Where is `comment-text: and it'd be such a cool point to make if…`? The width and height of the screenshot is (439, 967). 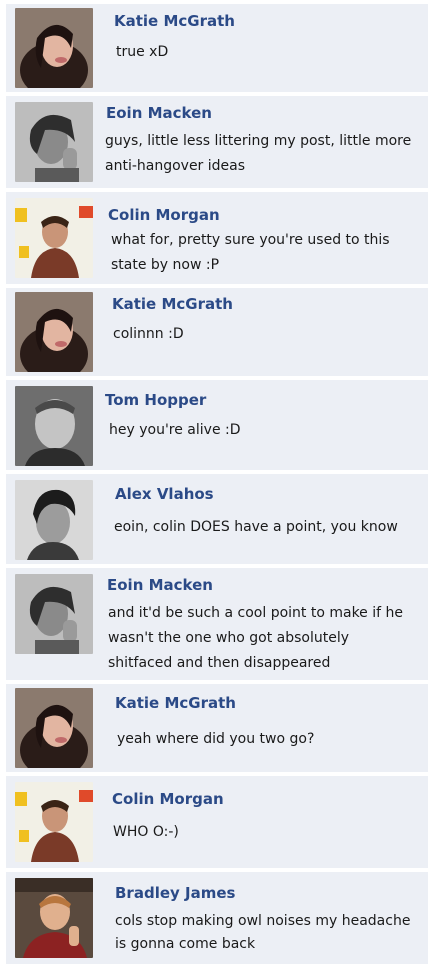 comment-text: and it'd be such a cool point to make if… is located at coordinates (255, 638).